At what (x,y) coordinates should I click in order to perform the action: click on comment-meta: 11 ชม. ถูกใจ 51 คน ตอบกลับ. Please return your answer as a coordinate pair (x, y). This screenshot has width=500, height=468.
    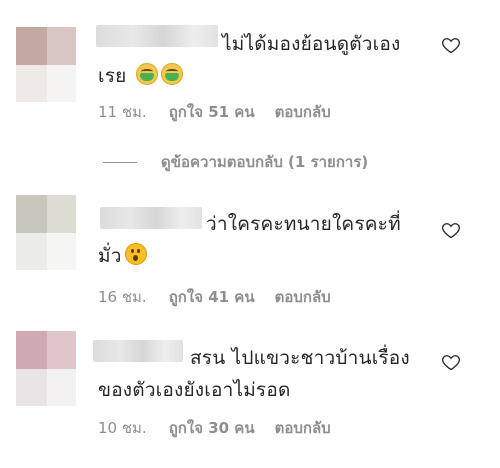
    Looking at the image, I should click on (224, 110).